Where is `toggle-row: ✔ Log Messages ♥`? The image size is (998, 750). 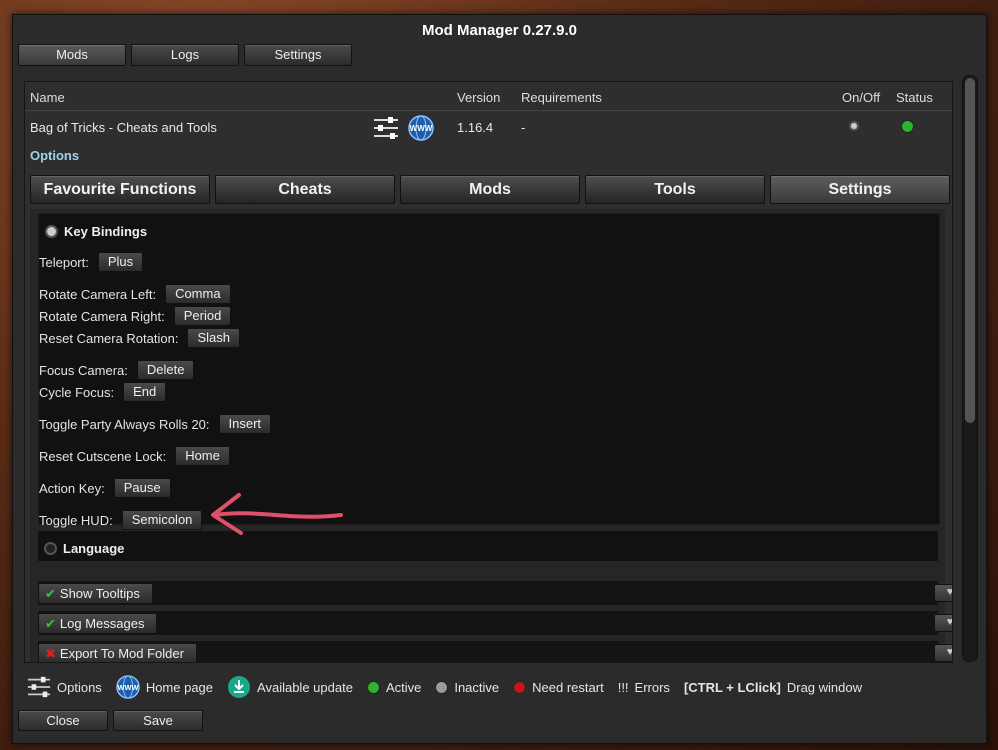
toggle-row: ✔ Log Messages ♥ is located at coordinates (495, 623).